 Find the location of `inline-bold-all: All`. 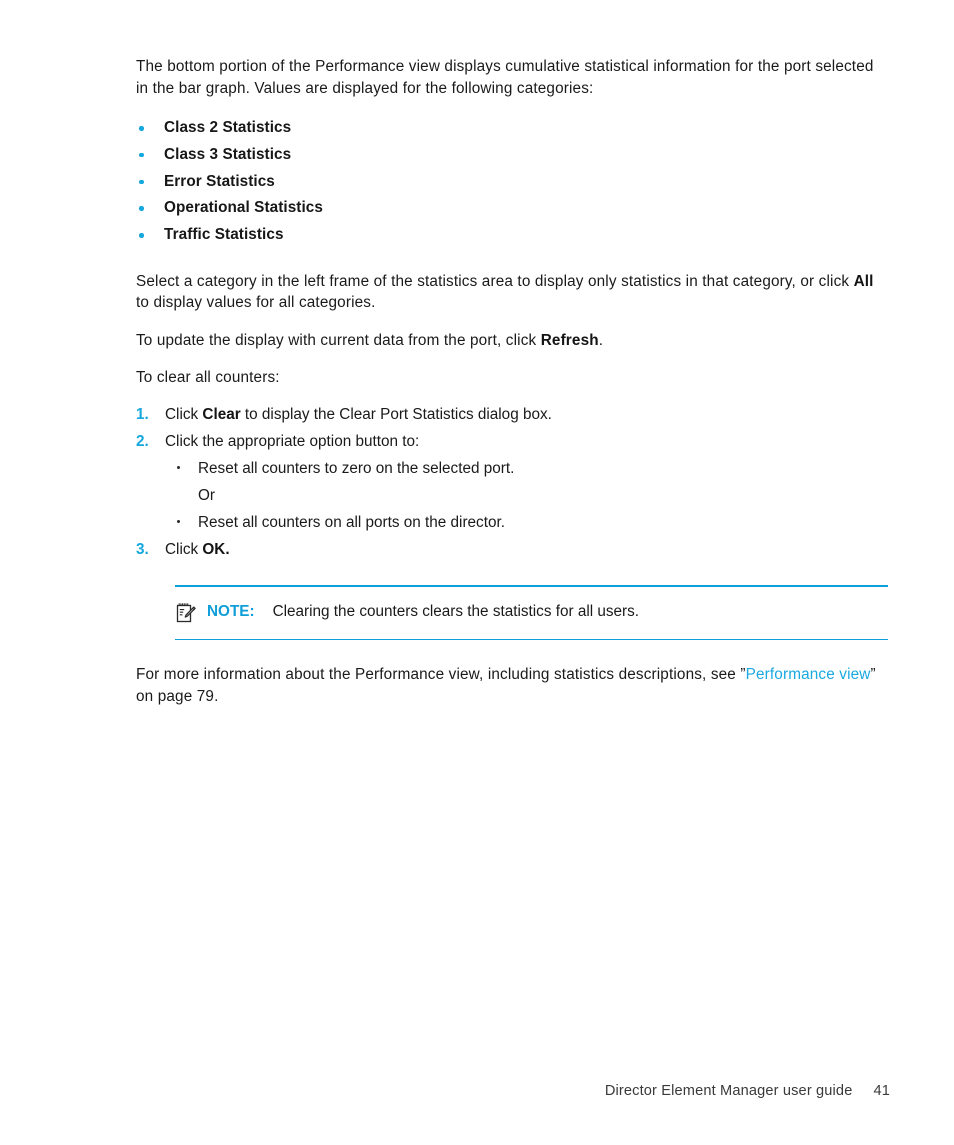

inline-bold-all: All is located at coordinates (863, 281).